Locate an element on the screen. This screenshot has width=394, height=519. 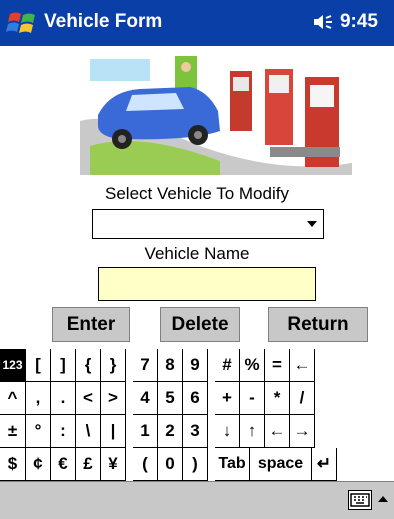
chevron-down-icon is located at coordinates (312, 224).